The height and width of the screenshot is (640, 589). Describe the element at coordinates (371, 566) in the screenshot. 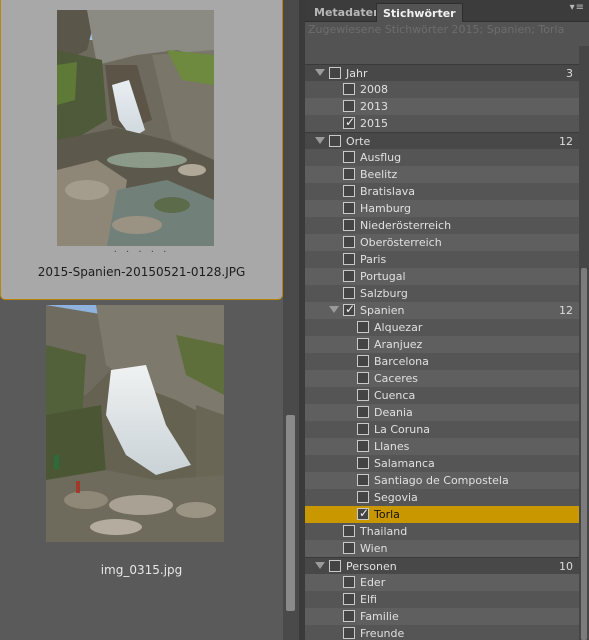

I see `keyword-label: Personen` at that location.